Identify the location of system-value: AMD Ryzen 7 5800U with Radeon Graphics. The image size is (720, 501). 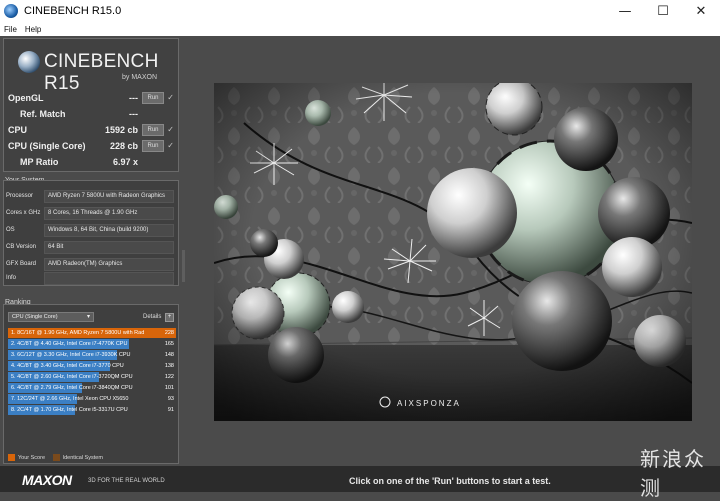
(109, 196).